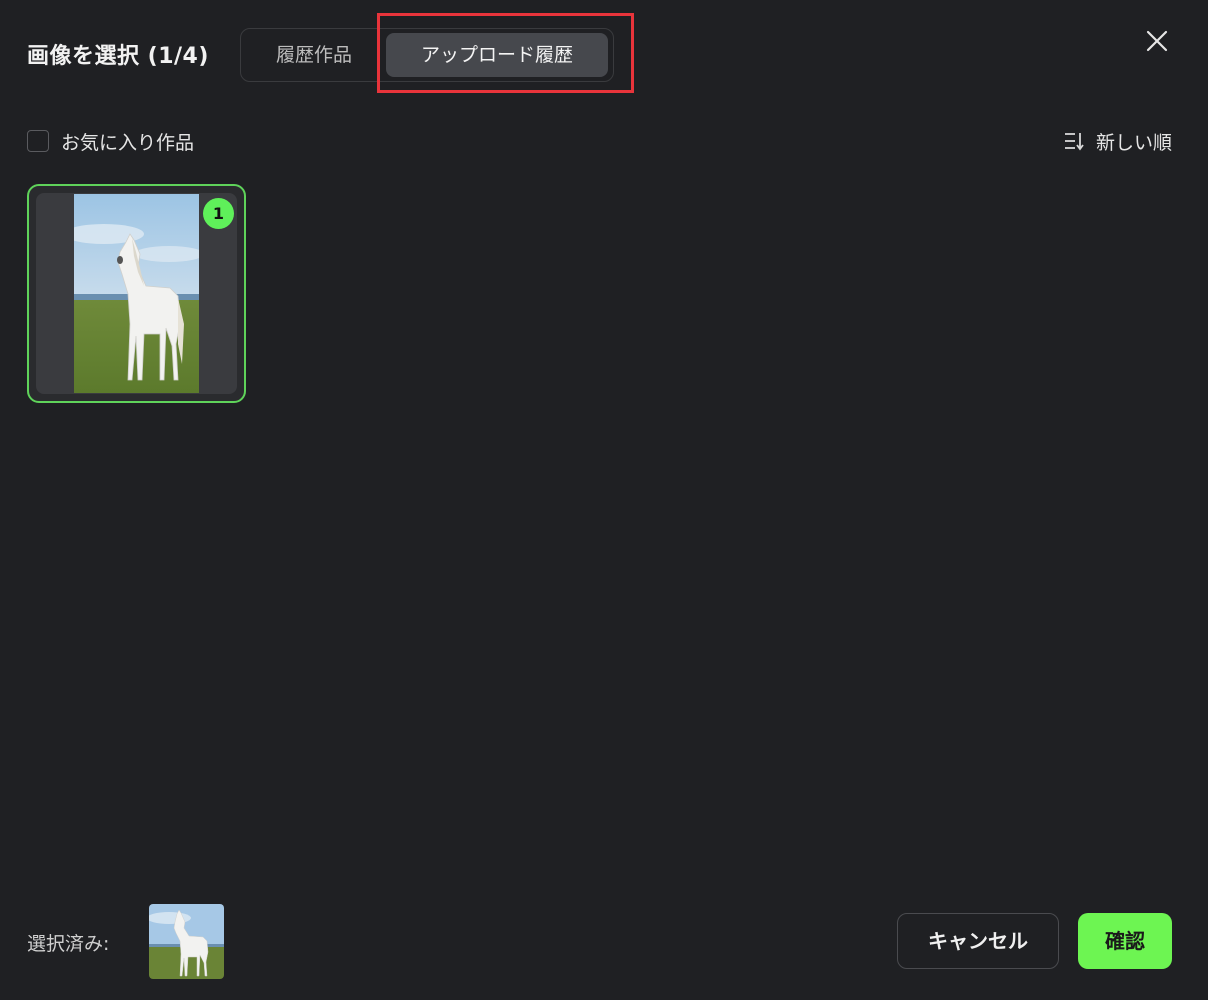  I want to click on selection-badge: 1, so click(218, 213).